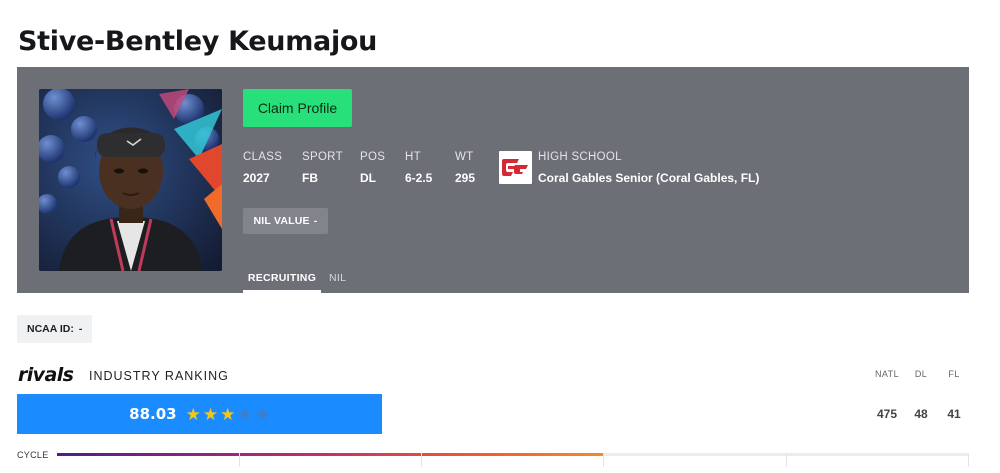 The height and width of the screenshot is (473, 1000). I want to click on ncaa-id-value: -, so click(80, 329).